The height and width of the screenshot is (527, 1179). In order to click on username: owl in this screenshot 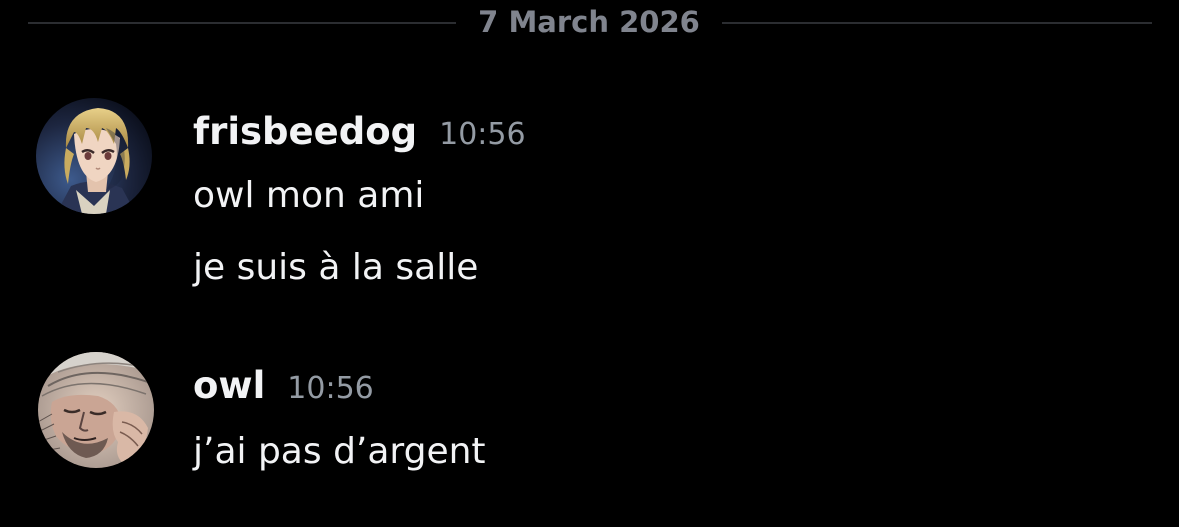, I will do `click(229, 385)`.